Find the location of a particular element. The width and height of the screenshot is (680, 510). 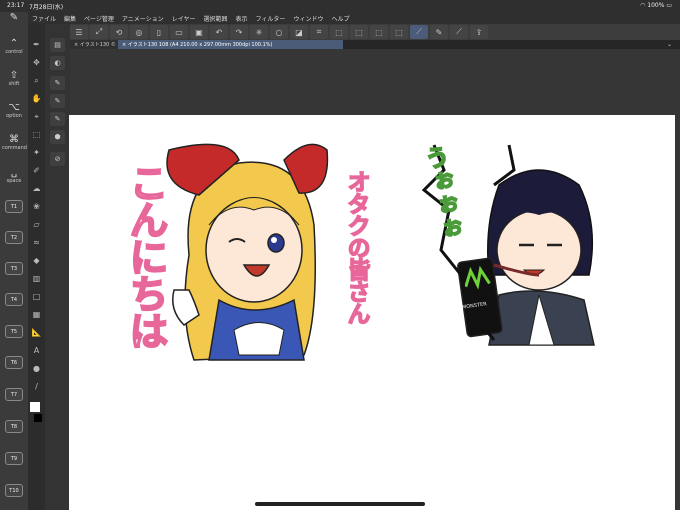

text-tool-icon: A is located at coordinates (36, 350).